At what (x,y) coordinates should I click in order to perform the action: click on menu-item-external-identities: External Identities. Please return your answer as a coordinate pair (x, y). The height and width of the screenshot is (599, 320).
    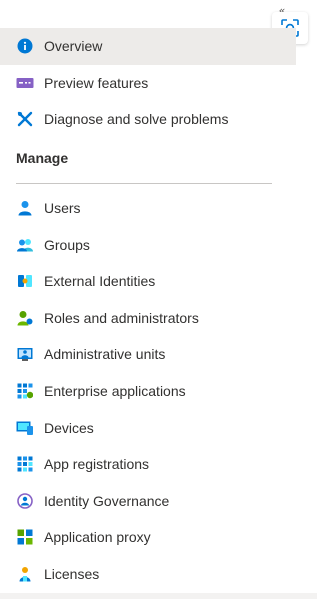
    Looking at the image, I should click on (148, 281).